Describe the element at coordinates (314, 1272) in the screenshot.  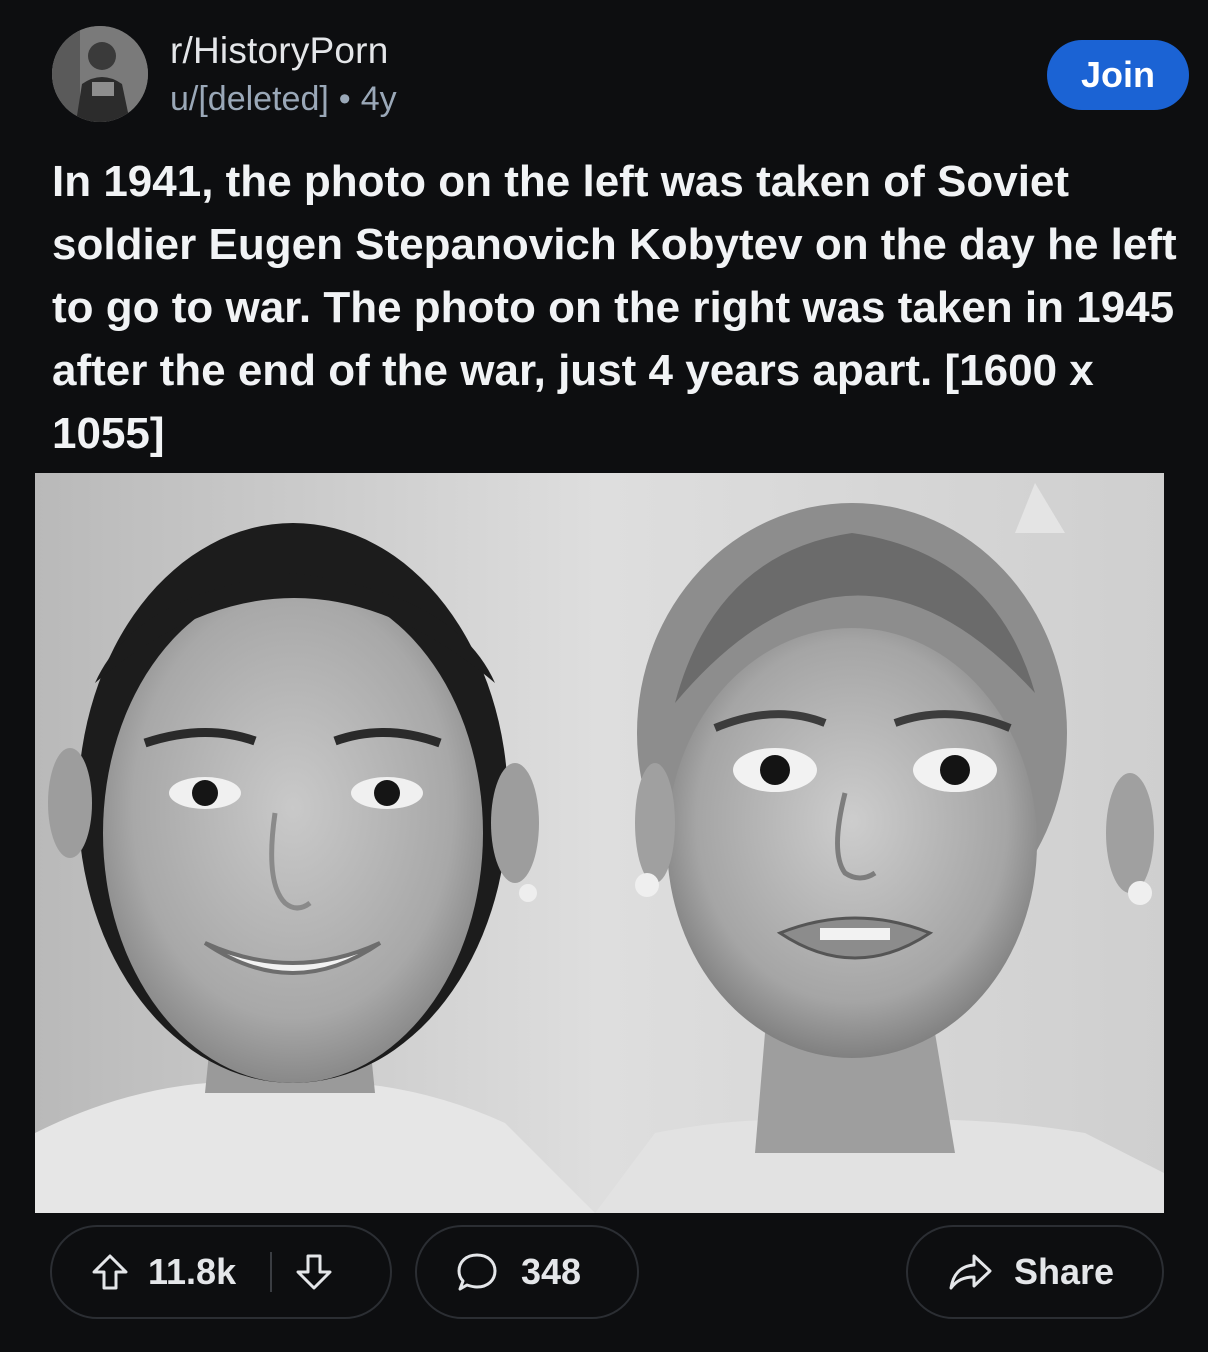
I see `arrow-down-icon` at that location.